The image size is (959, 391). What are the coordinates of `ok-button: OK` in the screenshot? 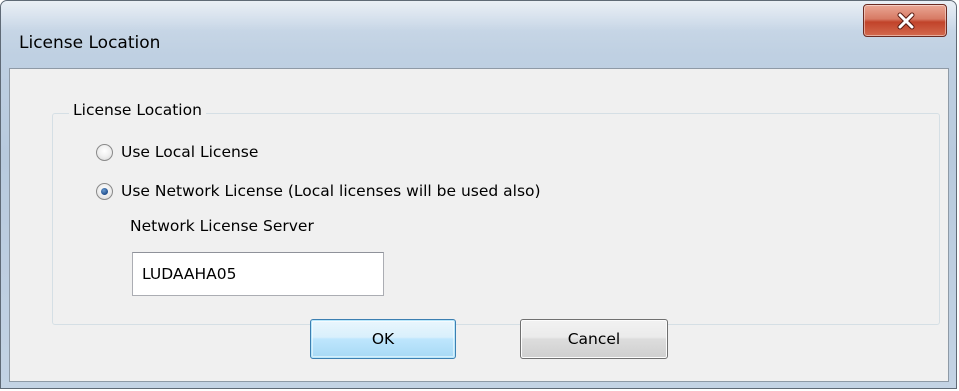 It's located at (383, 339).